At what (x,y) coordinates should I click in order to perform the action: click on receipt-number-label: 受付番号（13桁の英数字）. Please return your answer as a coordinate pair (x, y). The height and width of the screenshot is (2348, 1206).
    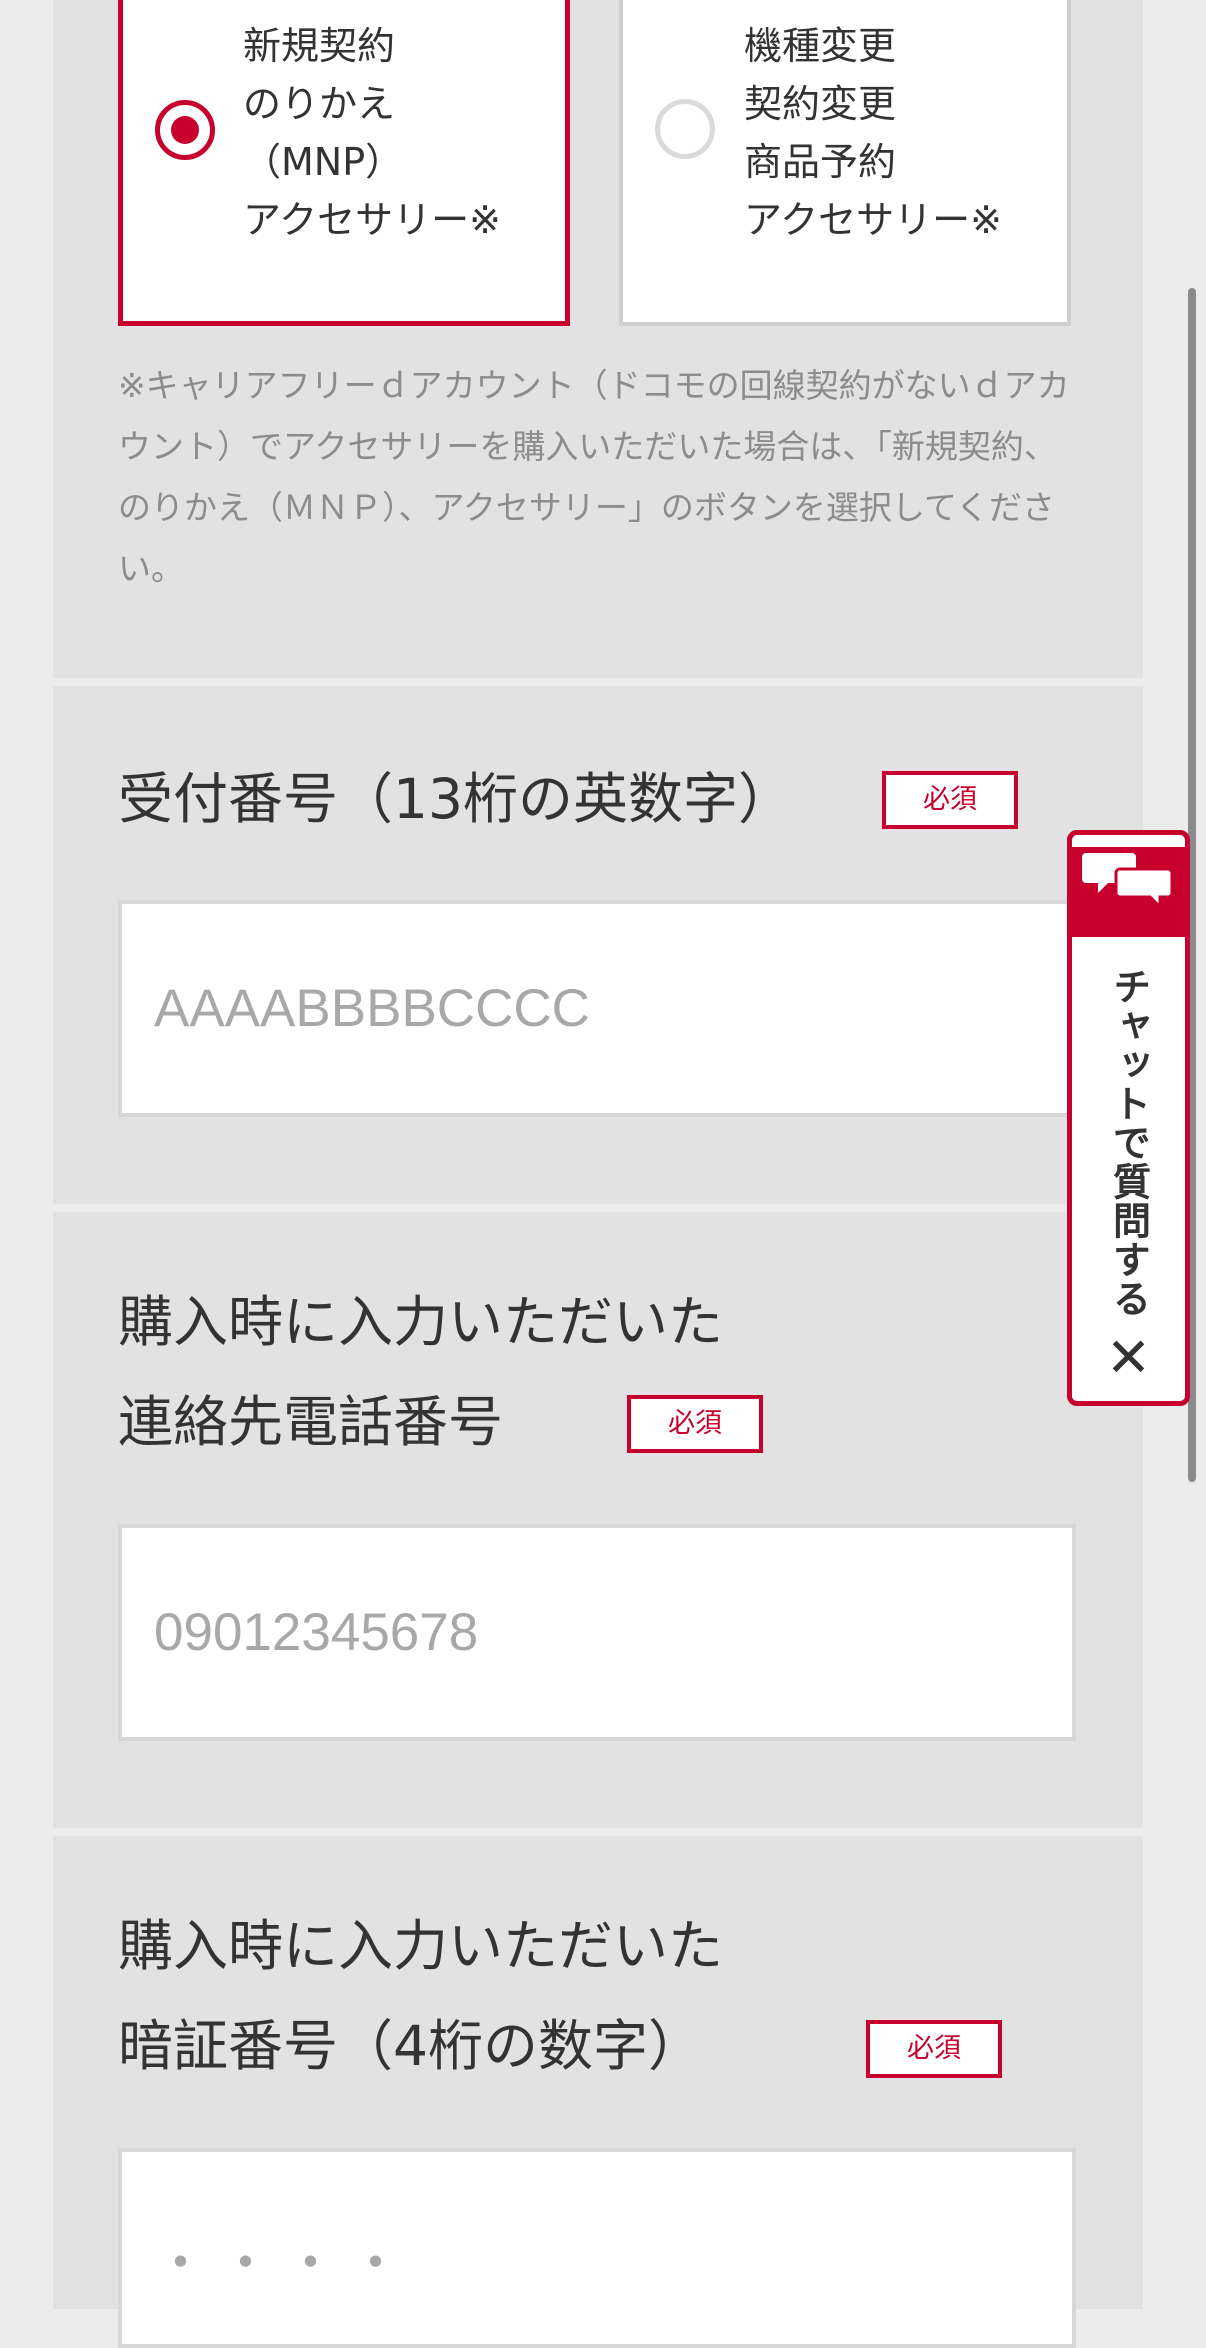
    Looking at the image, I should click on (455, 799).